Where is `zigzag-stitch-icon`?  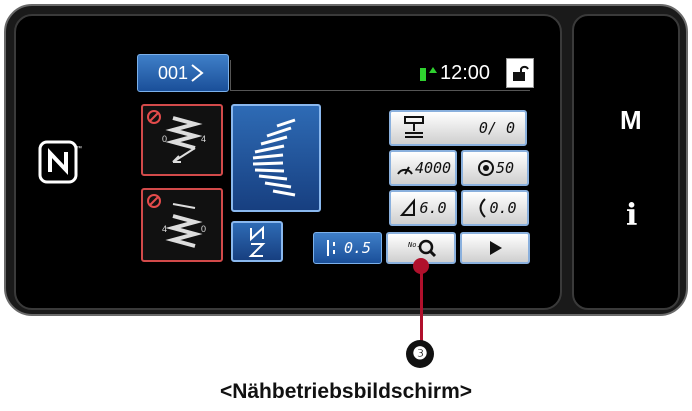
zigzag-stitch-icon is located at coordinates (274, 157).